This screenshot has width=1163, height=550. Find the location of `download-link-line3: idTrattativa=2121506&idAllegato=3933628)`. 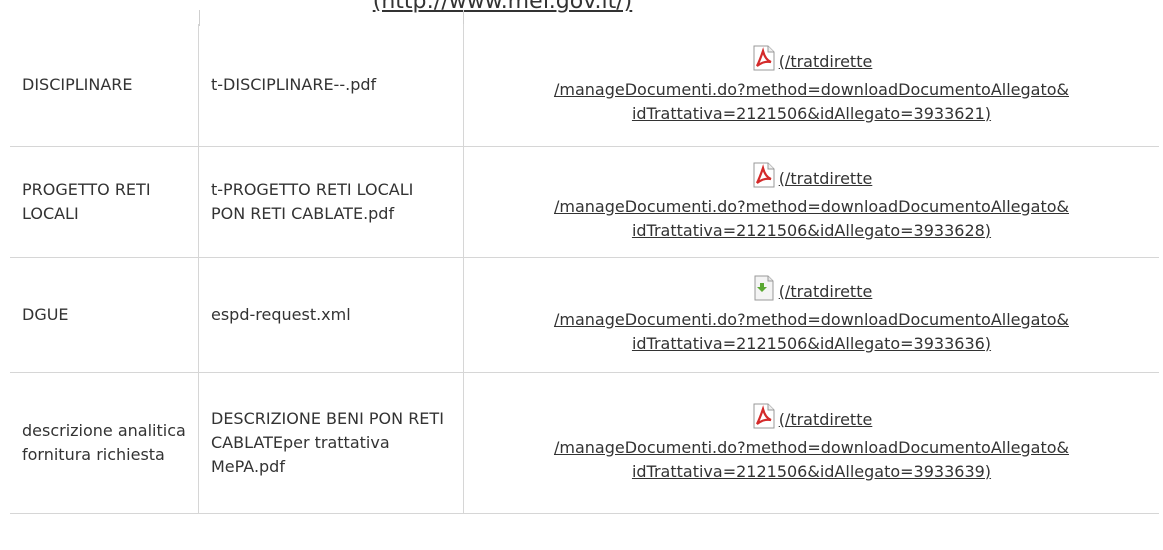

download-link-line3: idTrattativa=2121506&idAllegato=3933628) is located at coordinates (811, 230).